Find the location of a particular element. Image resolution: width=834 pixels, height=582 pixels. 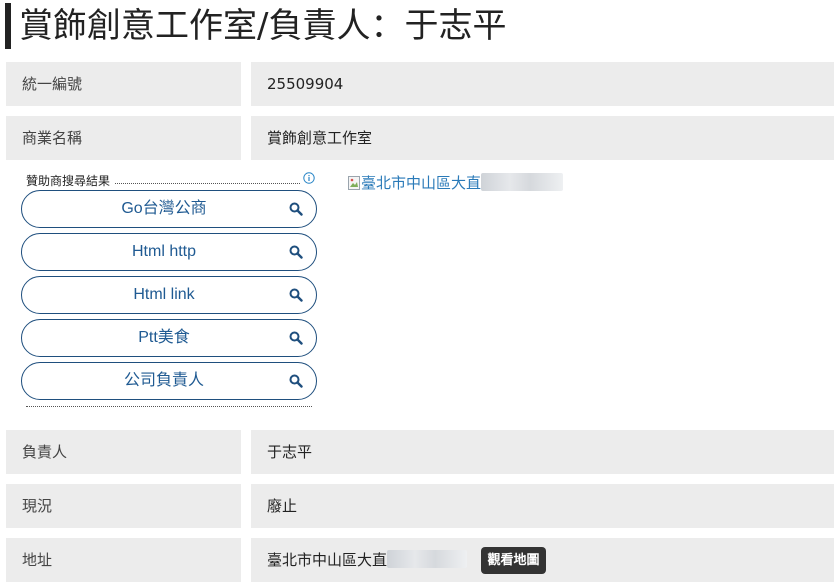

business-name-value: 賞飾創意工作室 is located at coordinates (542, 138).